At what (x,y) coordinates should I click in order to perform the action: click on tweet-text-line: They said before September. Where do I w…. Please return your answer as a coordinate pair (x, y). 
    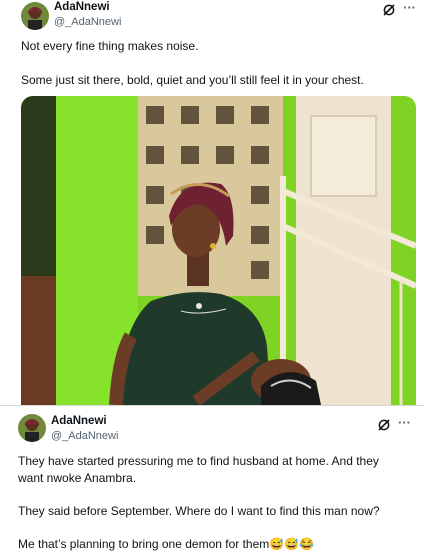
    Looking at the image, I should click on (199, 511).